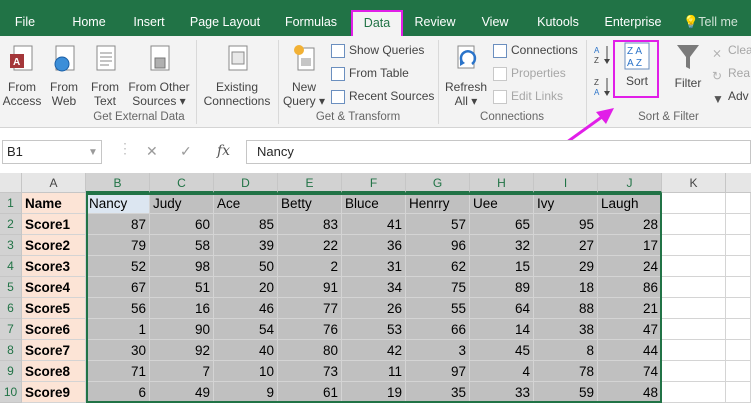 Image resolution: width=751 pixels, height=410 pixels. Describe the element at coordinates (566, 203) in the screenshot. I see `header-cell: Ivy` at that location.